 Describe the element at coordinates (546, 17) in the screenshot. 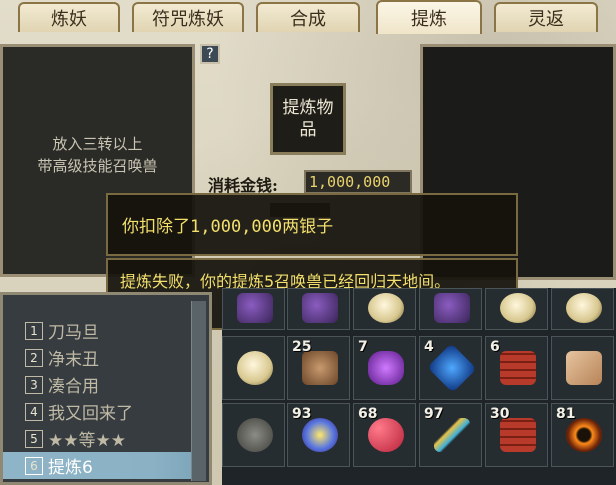

I see `tab-spirit-return: 灵返` at that location.